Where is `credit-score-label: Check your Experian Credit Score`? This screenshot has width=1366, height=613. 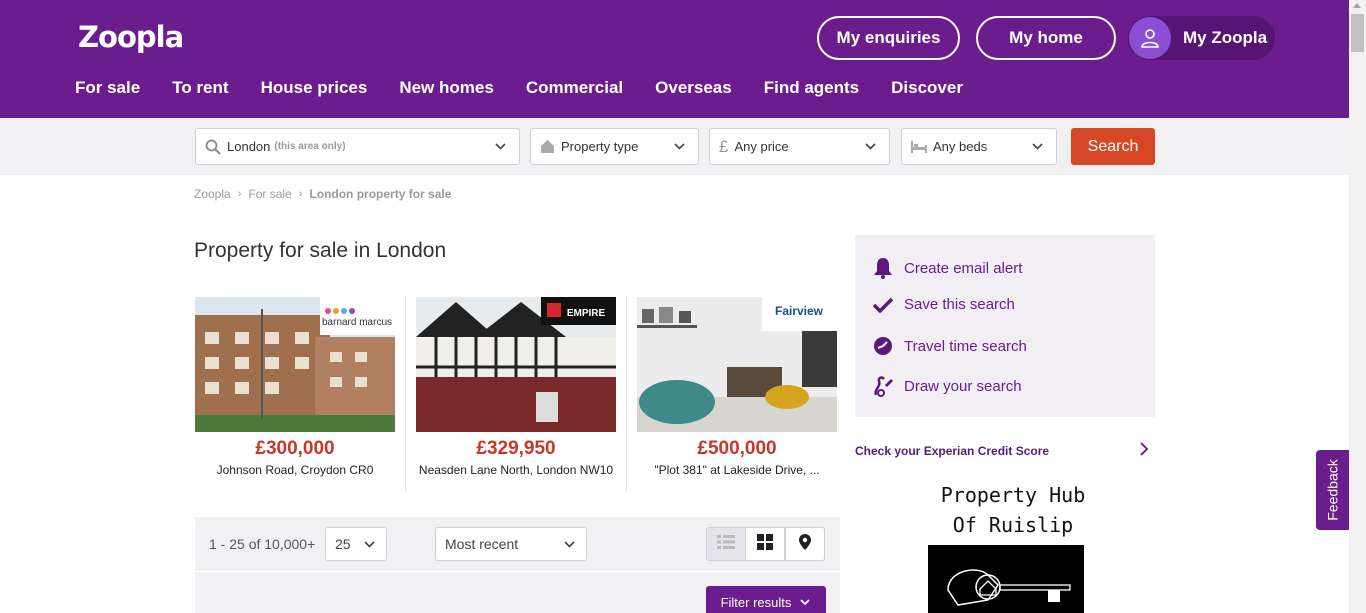 credit-score-label: Check your Experian Credit Score is located at coordinates (952, 451).